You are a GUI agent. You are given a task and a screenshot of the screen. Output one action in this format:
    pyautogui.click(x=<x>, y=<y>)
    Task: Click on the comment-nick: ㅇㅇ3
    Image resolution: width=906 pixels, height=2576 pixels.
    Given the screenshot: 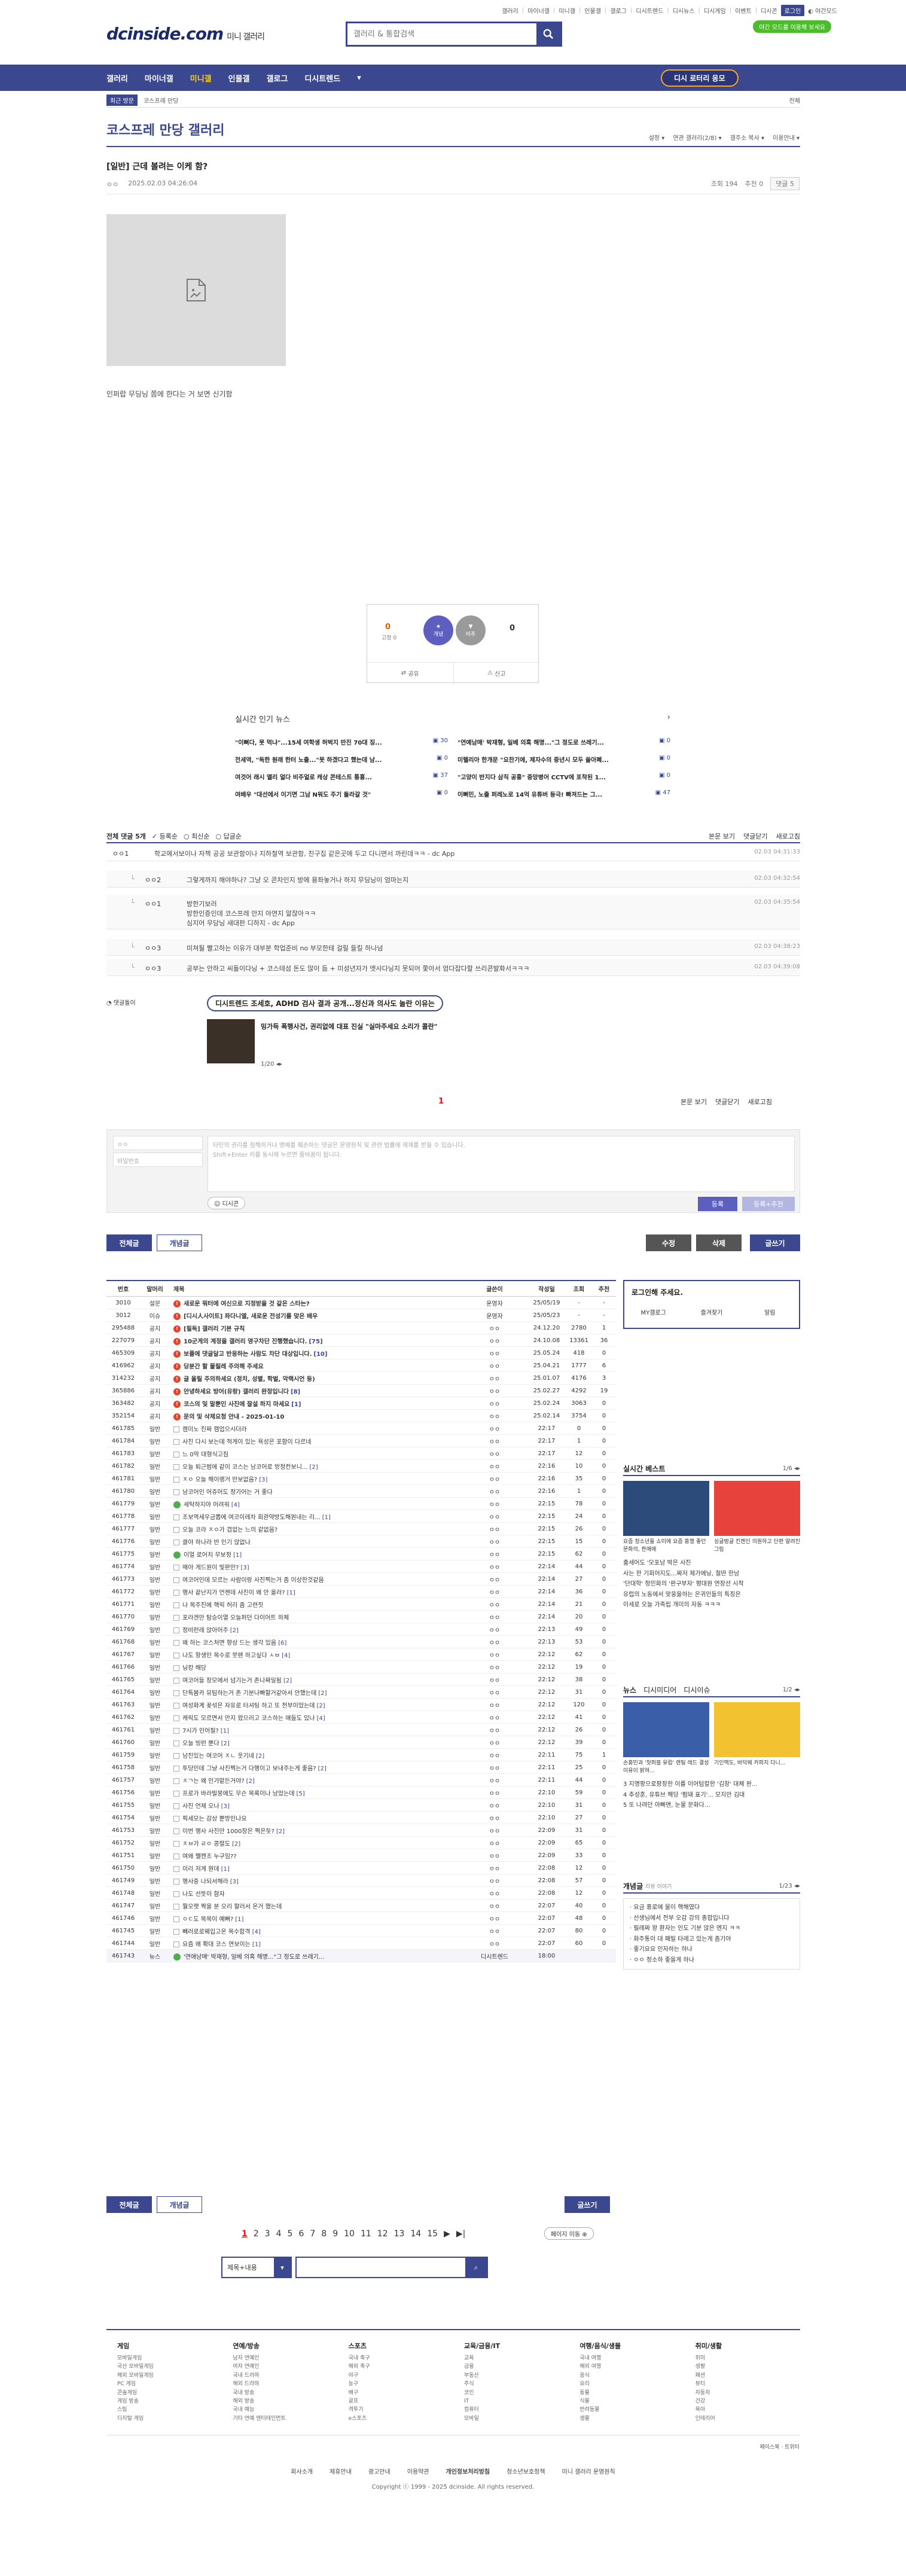 What is the action you would take?
    pyautogui.click(x=166, y=969)
    